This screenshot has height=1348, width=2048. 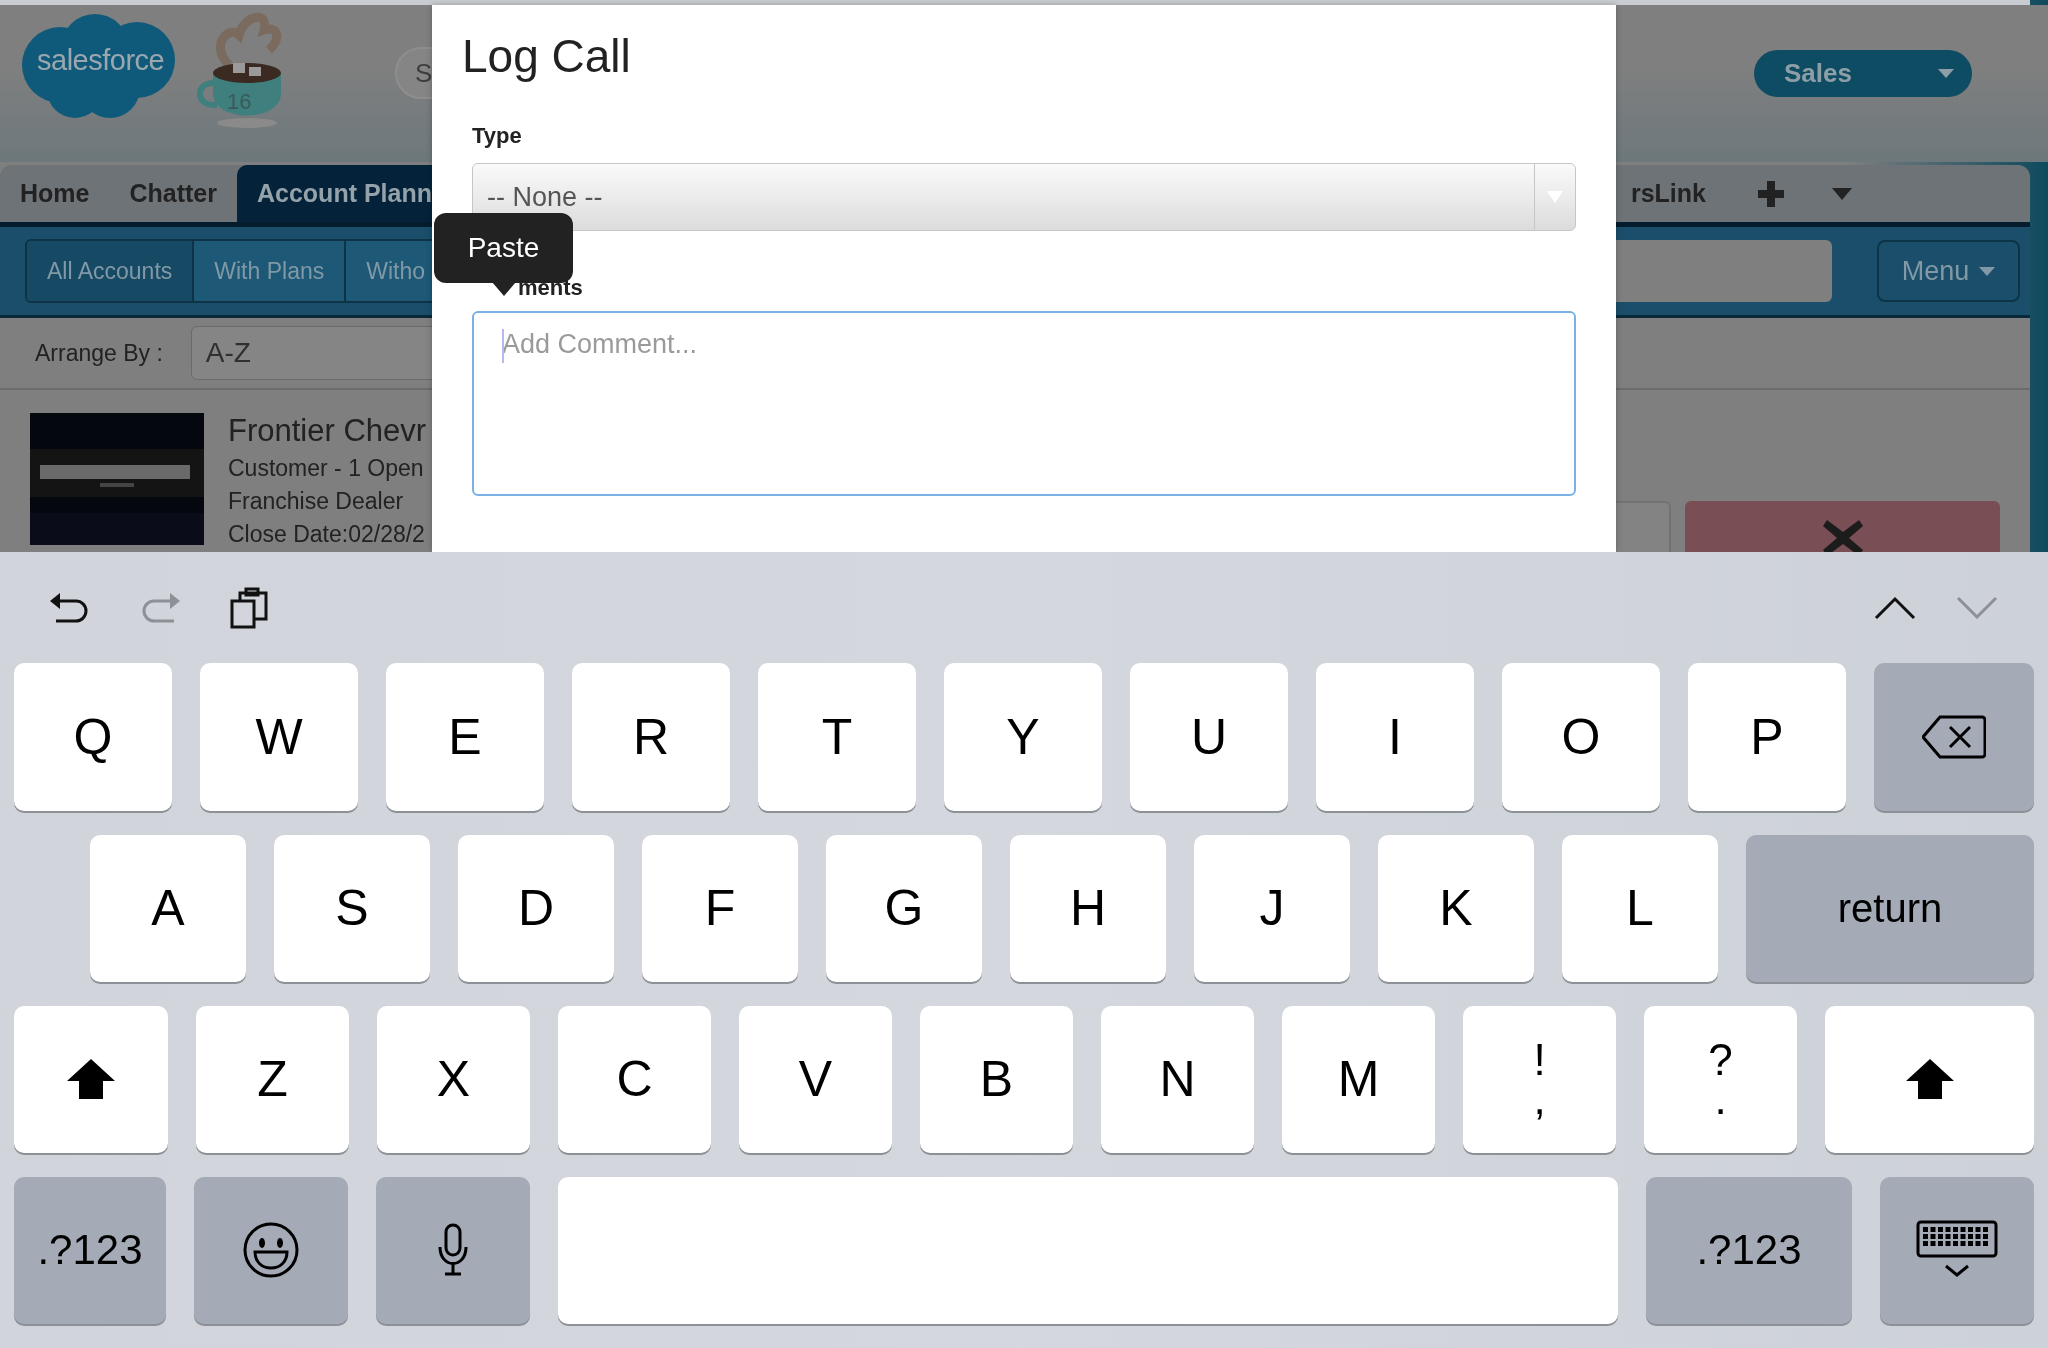 What do you see at coordinates (1640, 908) in the screenshot?
I see `key: L` at bounding box center [1640, 908].